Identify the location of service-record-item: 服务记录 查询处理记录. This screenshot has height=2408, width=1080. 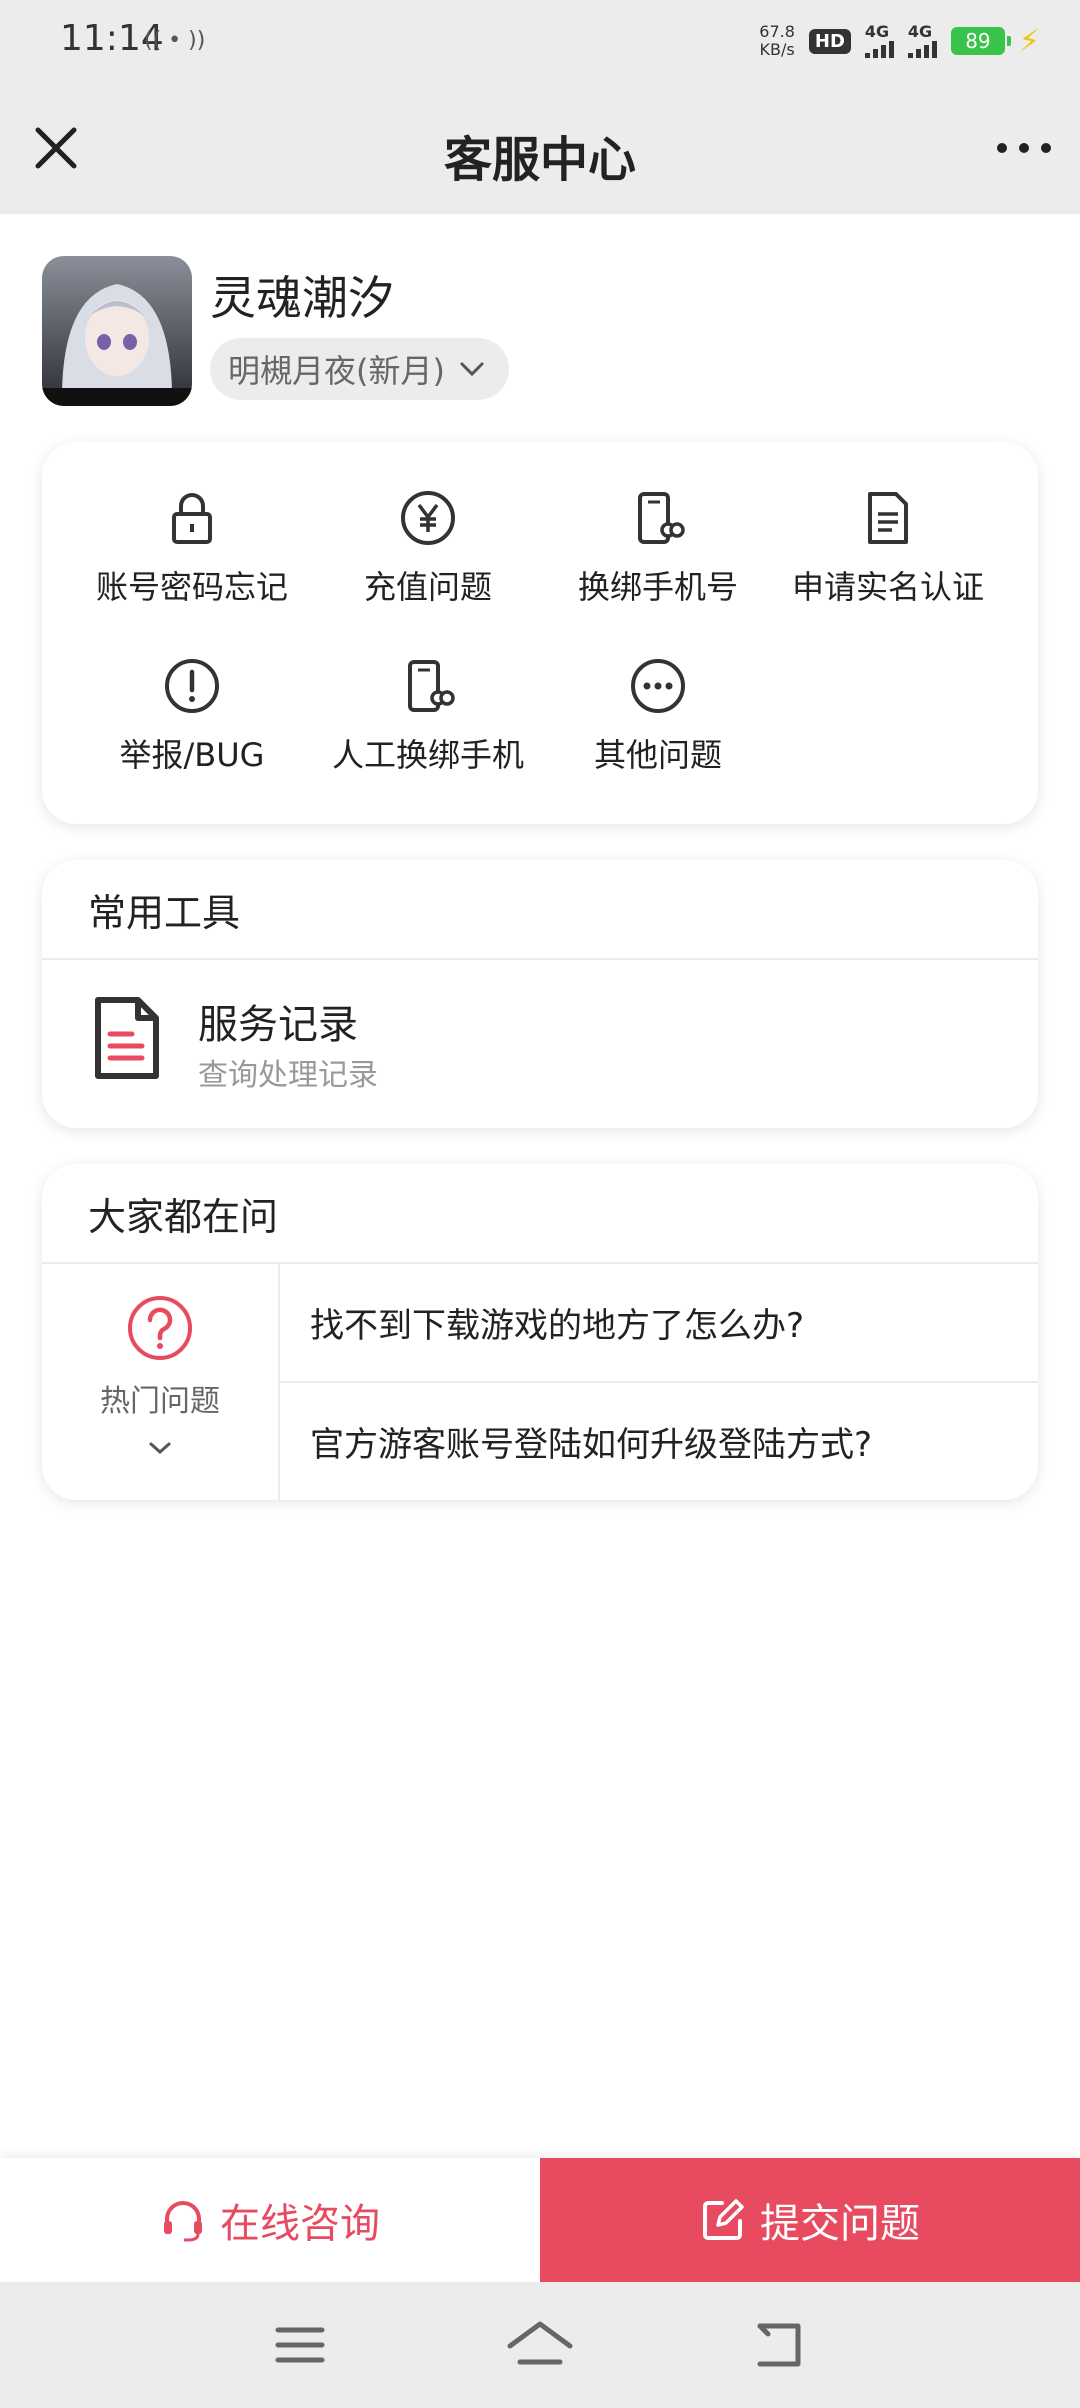
(540, 1044).